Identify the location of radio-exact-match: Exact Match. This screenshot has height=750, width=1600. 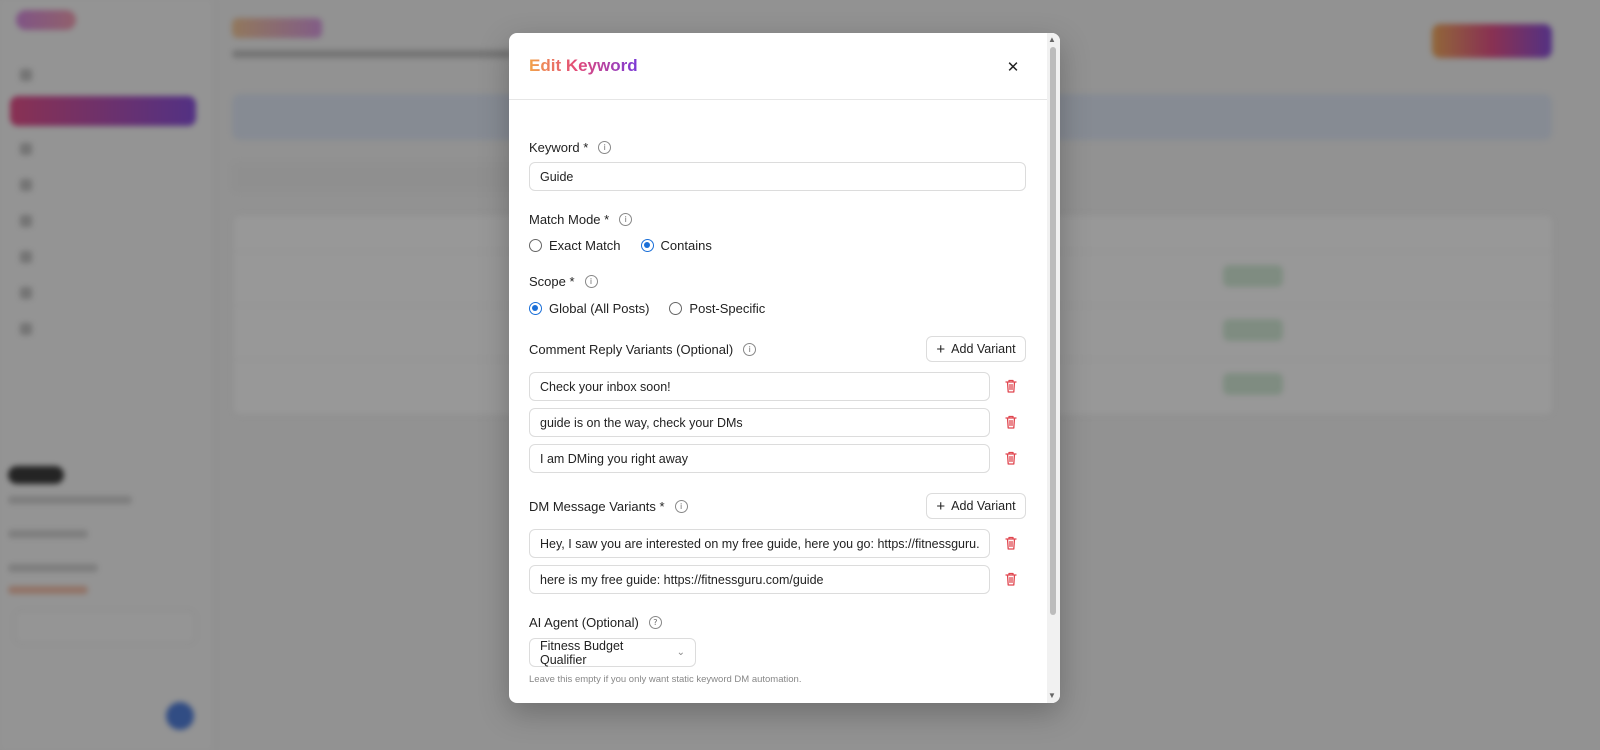
(575, 245).